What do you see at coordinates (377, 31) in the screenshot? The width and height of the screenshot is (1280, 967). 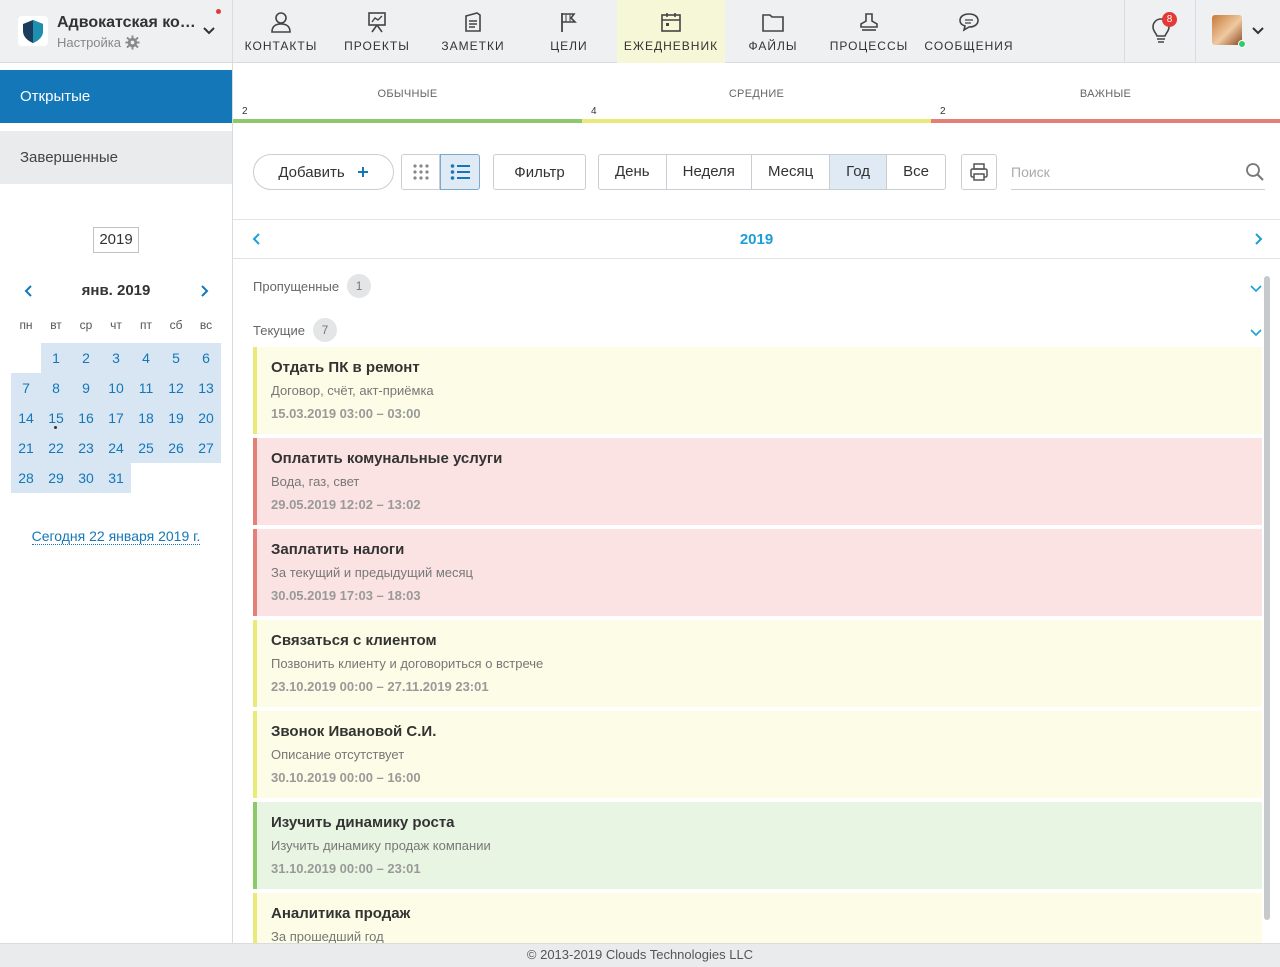 I see `nav-projects: ПРОЕКТЫ` at bounding box center [377, 31].